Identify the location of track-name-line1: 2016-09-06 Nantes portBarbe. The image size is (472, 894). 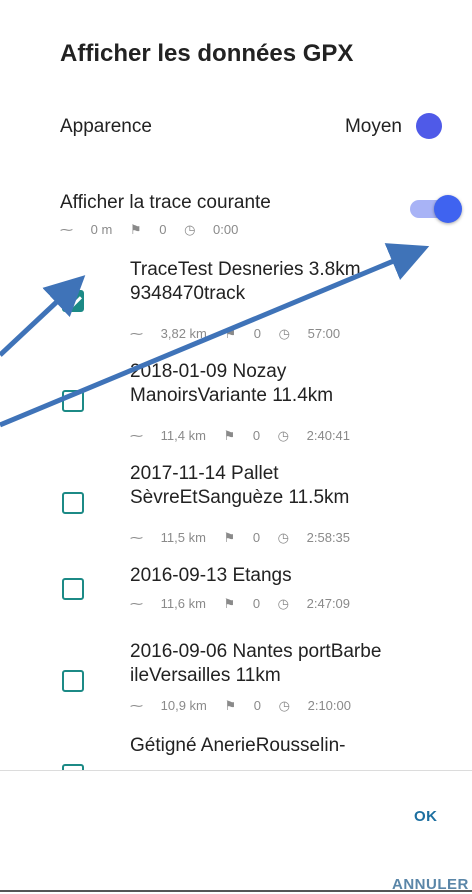
(256, 651).